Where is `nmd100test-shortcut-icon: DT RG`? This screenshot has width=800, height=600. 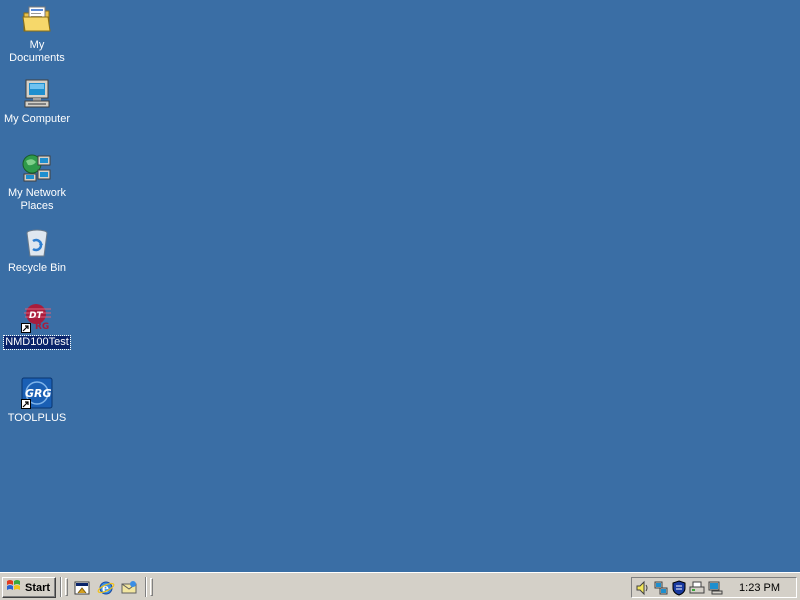
nmd100test-shortcut-icon: DT RG is located at coordinates (37, 317).